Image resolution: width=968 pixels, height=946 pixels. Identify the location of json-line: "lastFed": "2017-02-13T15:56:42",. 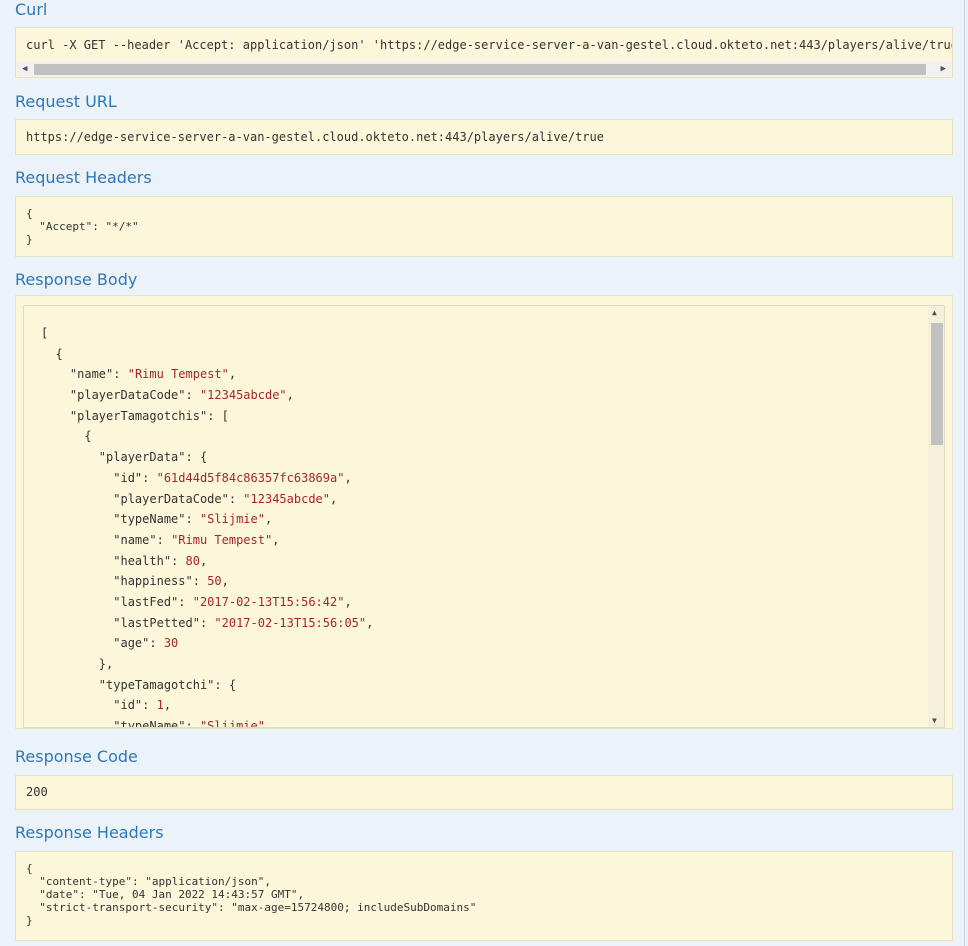
(232, 601).